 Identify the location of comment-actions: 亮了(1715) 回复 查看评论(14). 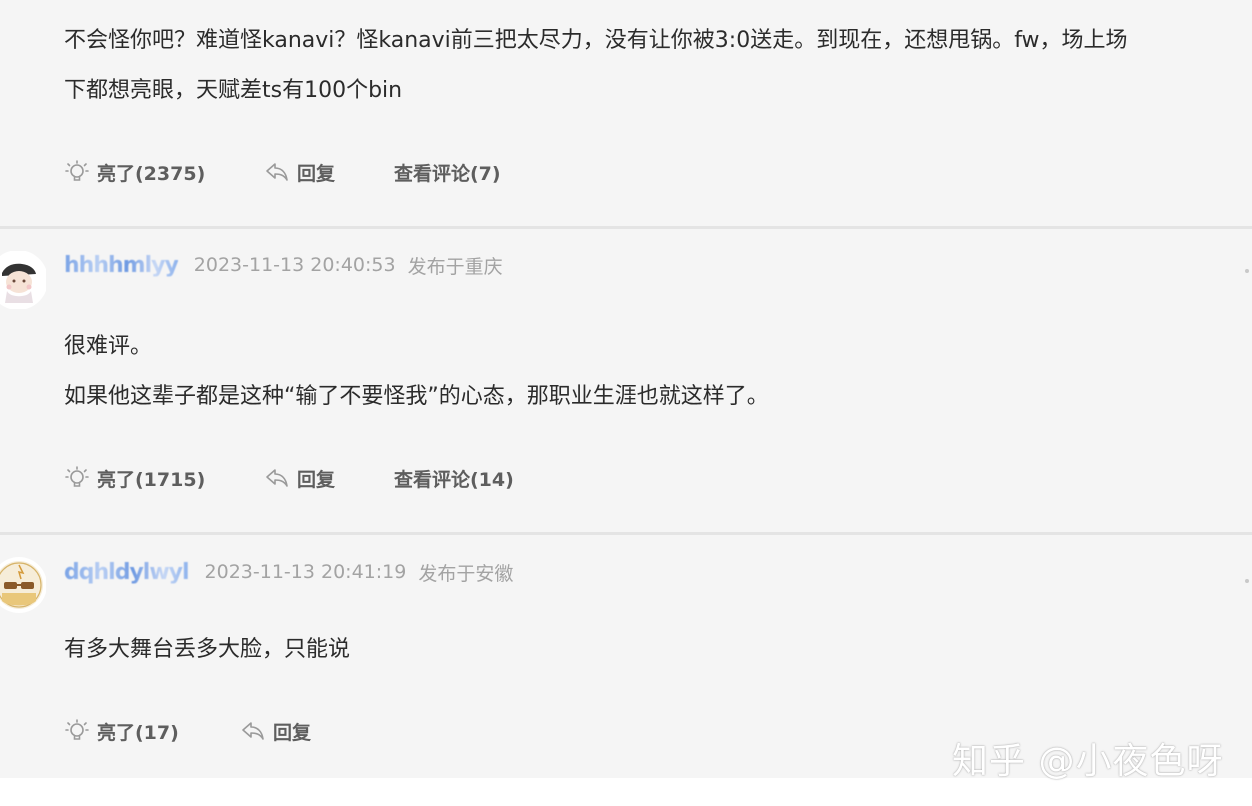
(289, 478).